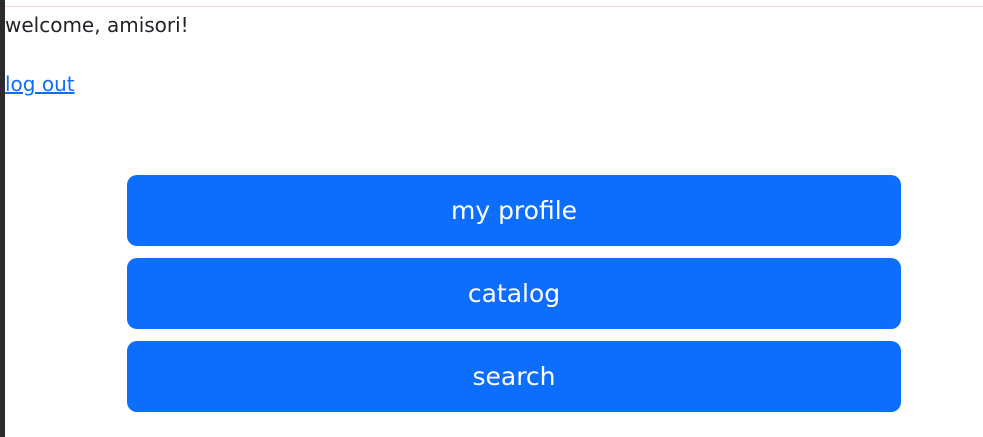 This screenshot has height=437, width=983. What do you see at coordinates (514, 376) in the screenshot?
I see `search-button: search` at bounding box center [514, 376].